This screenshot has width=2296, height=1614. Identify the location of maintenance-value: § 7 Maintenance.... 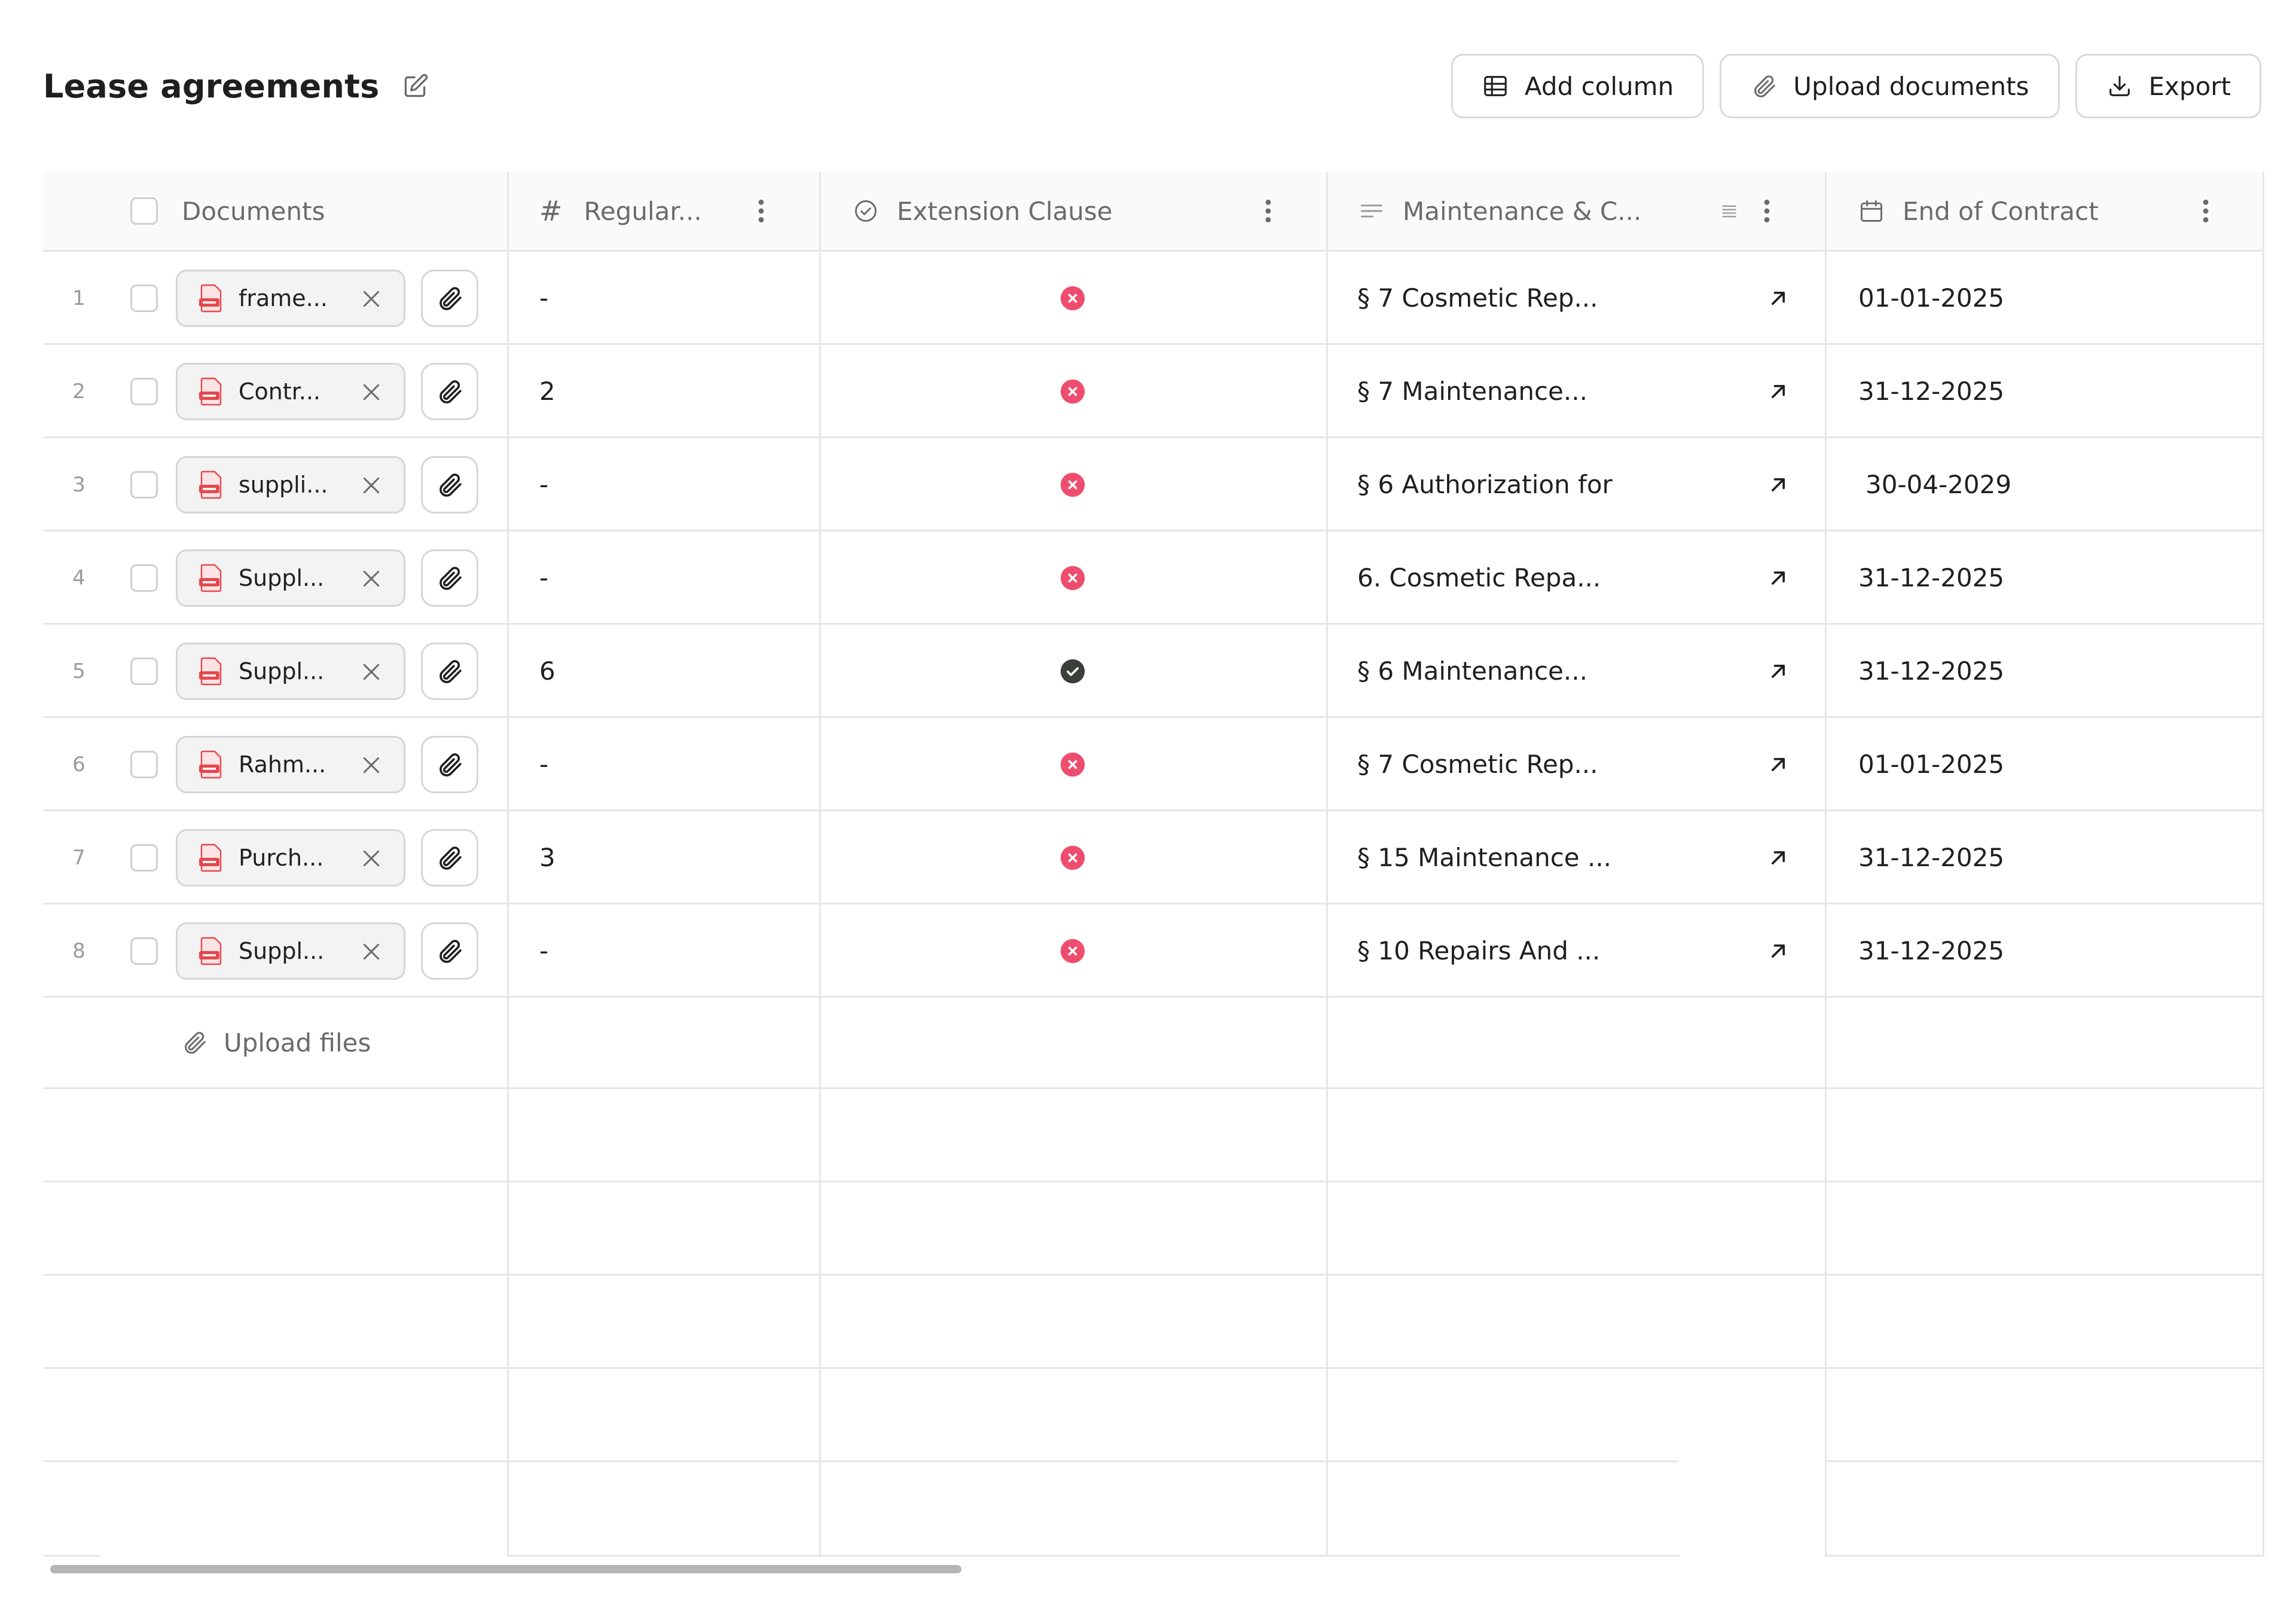
(1472, 391).